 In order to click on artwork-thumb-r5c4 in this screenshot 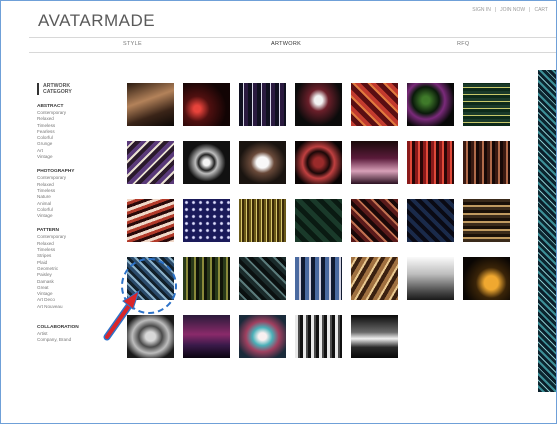, I will do `click(318, 336)`.